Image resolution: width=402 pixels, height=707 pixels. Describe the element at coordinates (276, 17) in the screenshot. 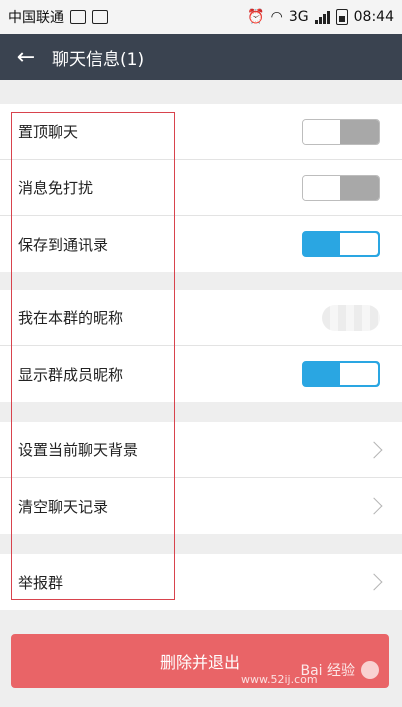

I see `wifi-icon: ◠` at that location.